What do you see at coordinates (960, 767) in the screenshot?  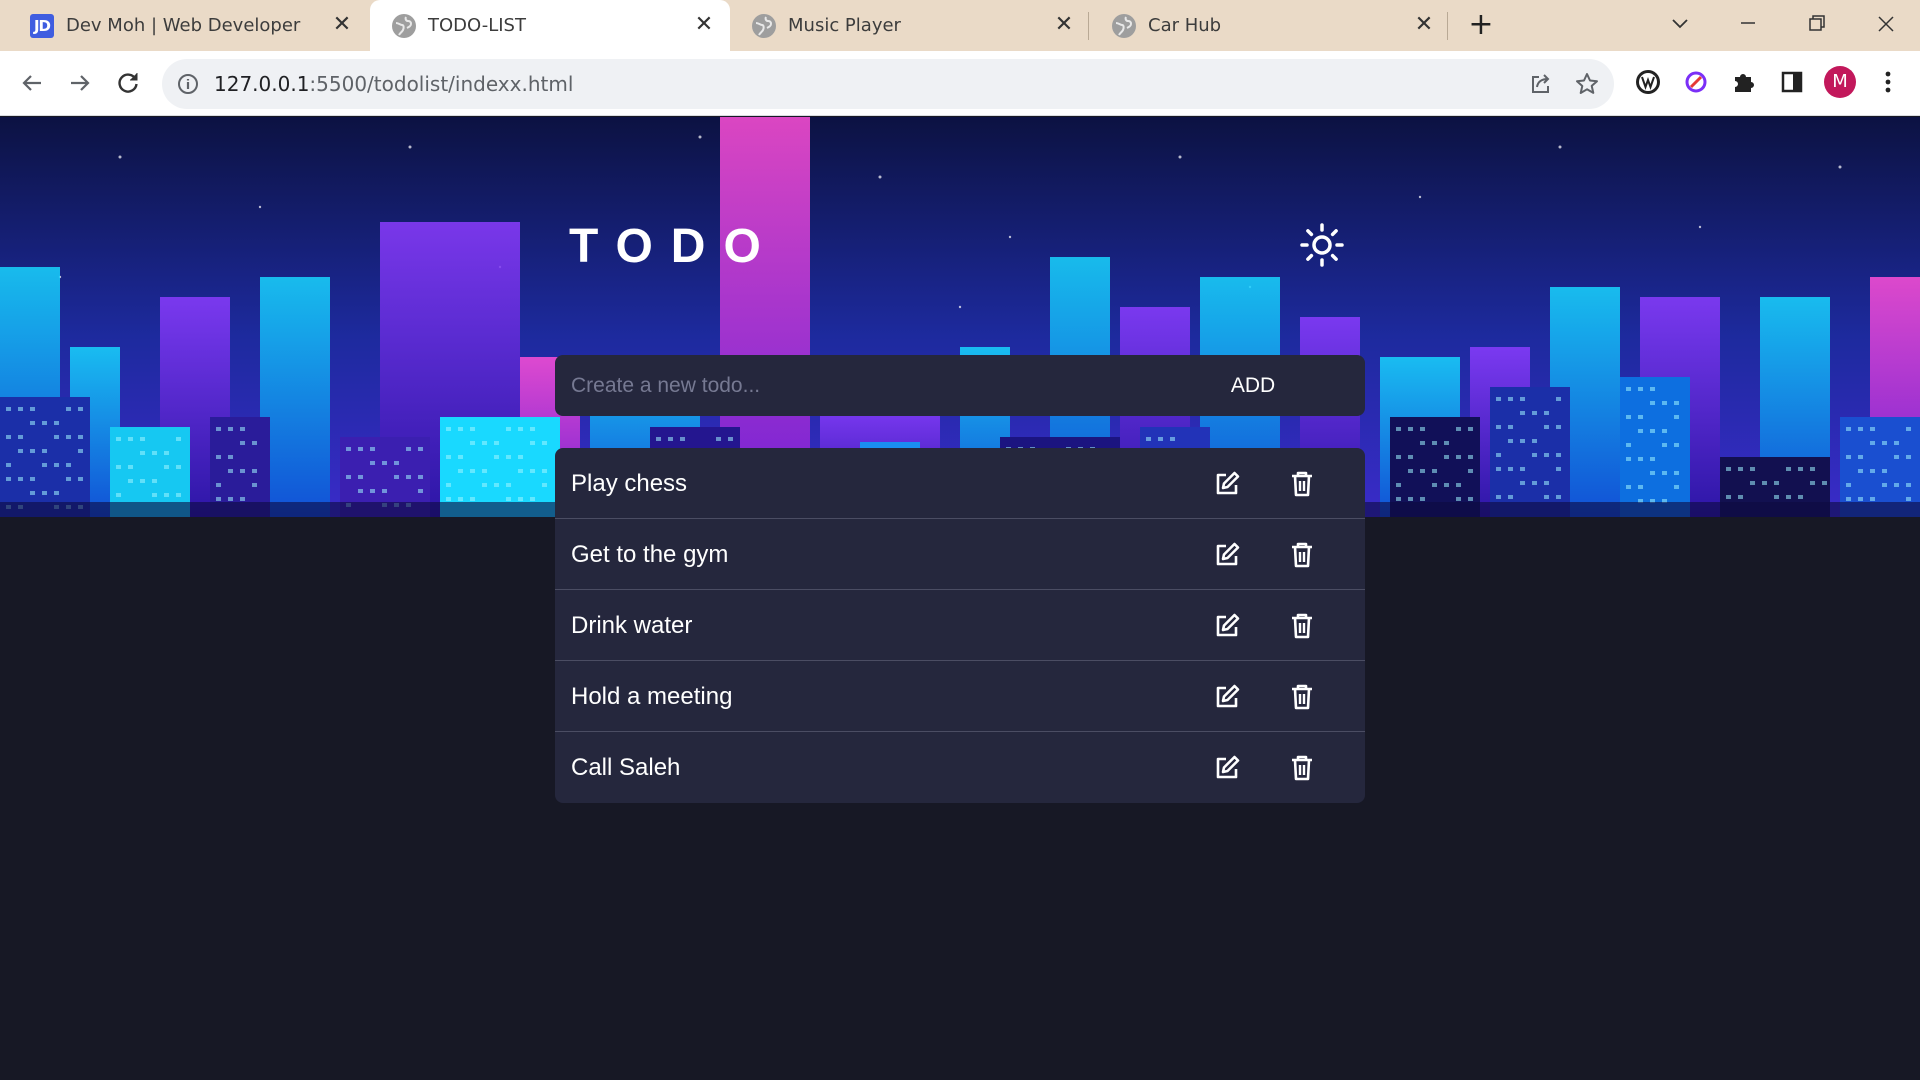 I see `todo-item: Call Saleh` at bounding box center [960, 767].